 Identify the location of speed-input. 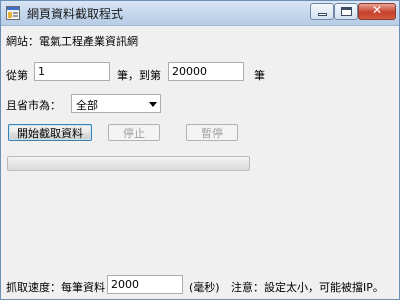
(145, 284).